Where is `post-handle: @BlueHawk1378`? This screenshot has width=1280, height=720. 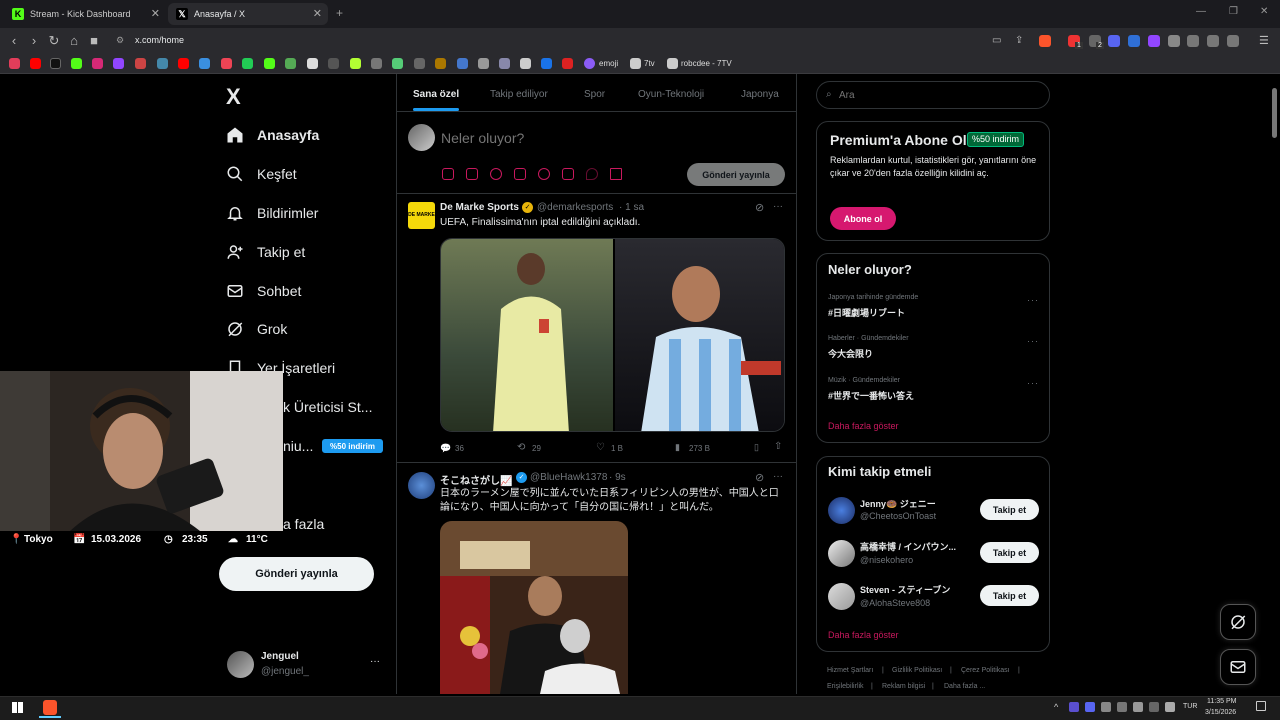
post-handle: @BlueHawk1378 is located at coordinates (568, 477).